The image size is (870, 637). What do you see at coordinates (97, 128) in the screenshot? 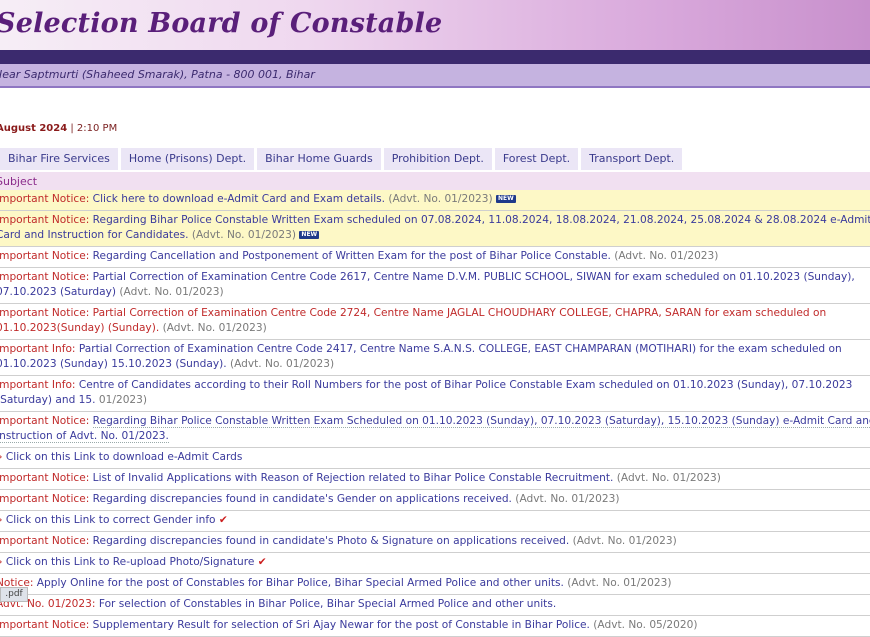
I see `current-time: 2:10 PM` at bounding box center [97, 128].